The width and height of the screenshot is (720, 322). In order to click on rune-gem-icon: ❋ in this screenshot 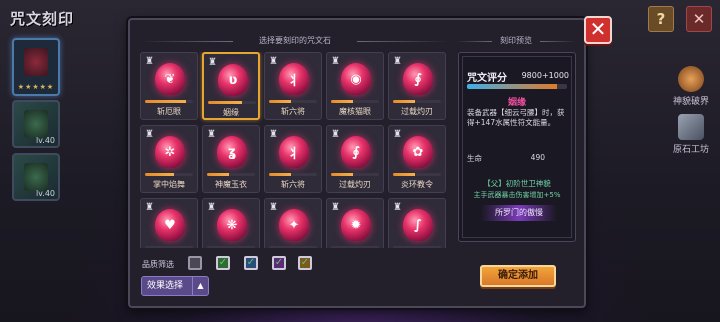, I will do `click(232, 225)`.